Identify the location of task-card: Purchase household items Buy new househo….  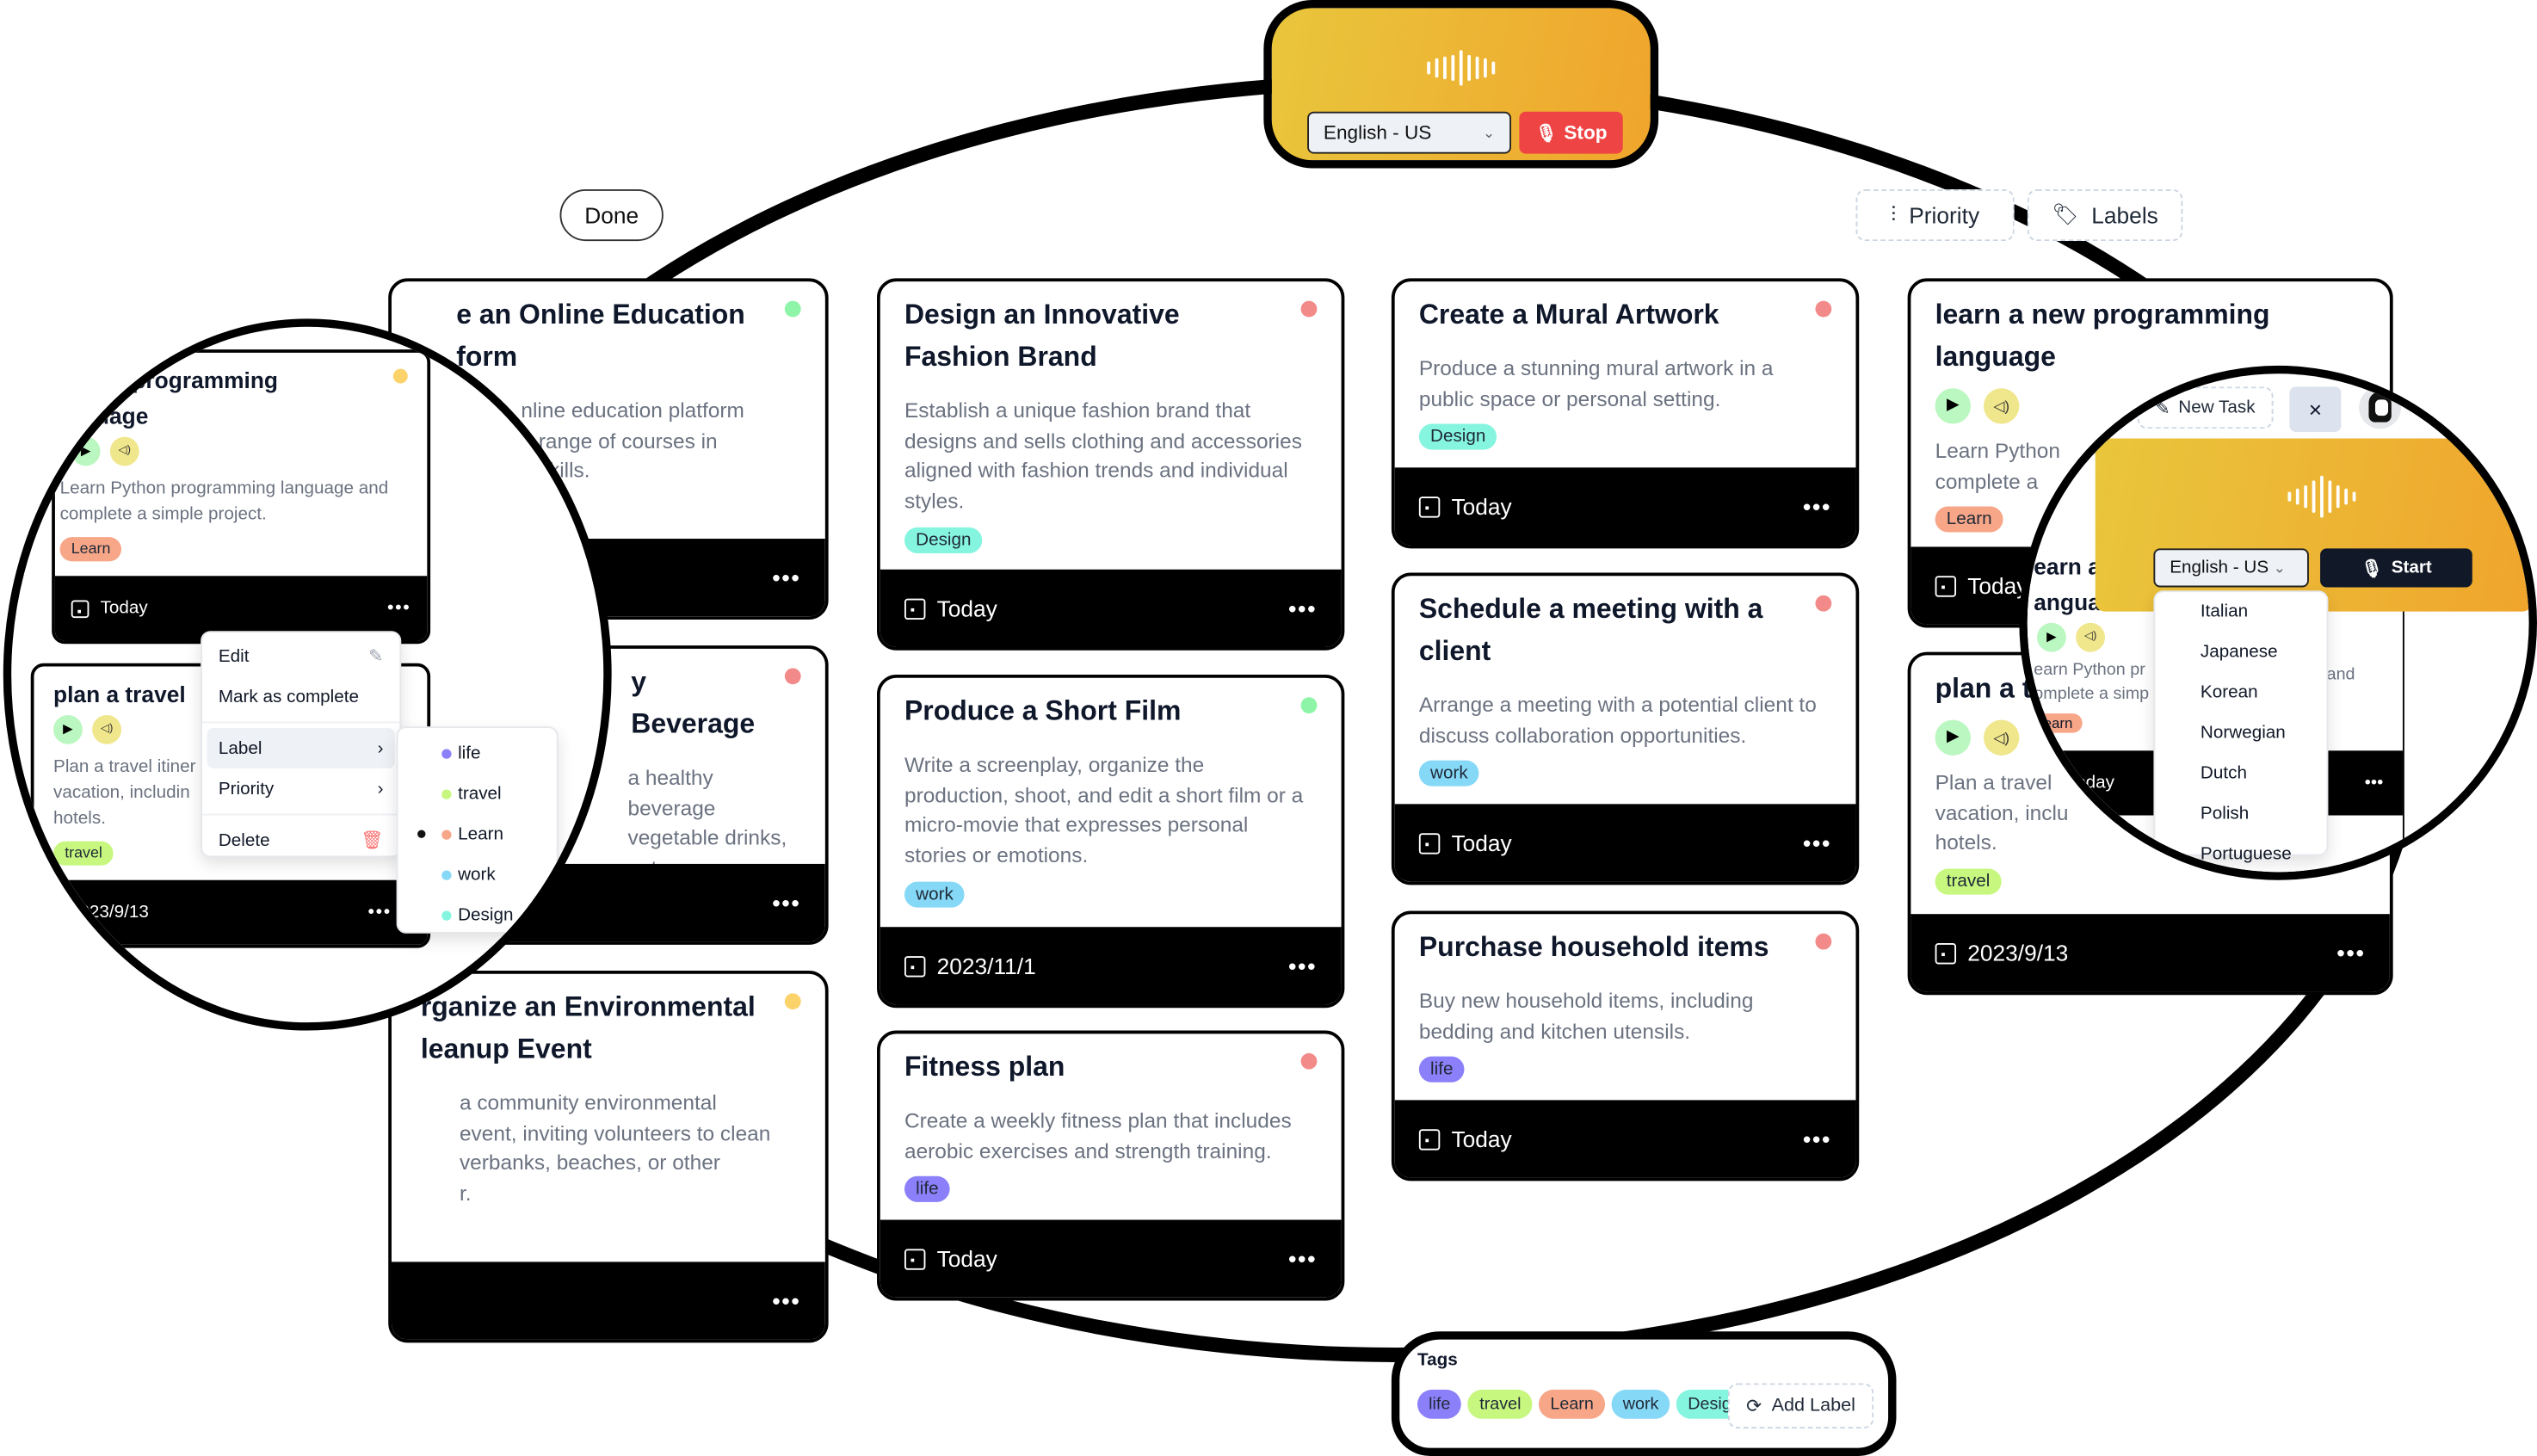
(1625, 1045).